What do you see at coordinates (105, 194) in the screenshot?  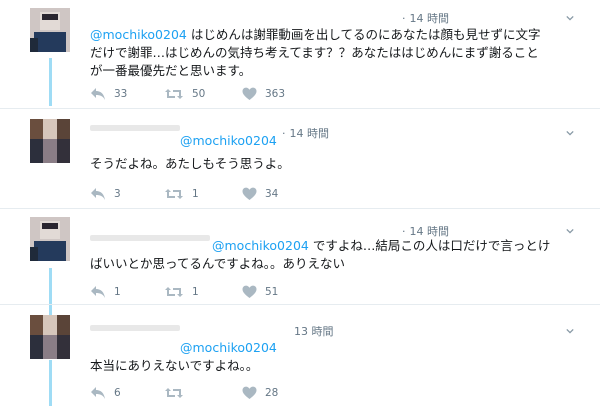 I see `reply-button: 3` at bounding box center [105, 194].